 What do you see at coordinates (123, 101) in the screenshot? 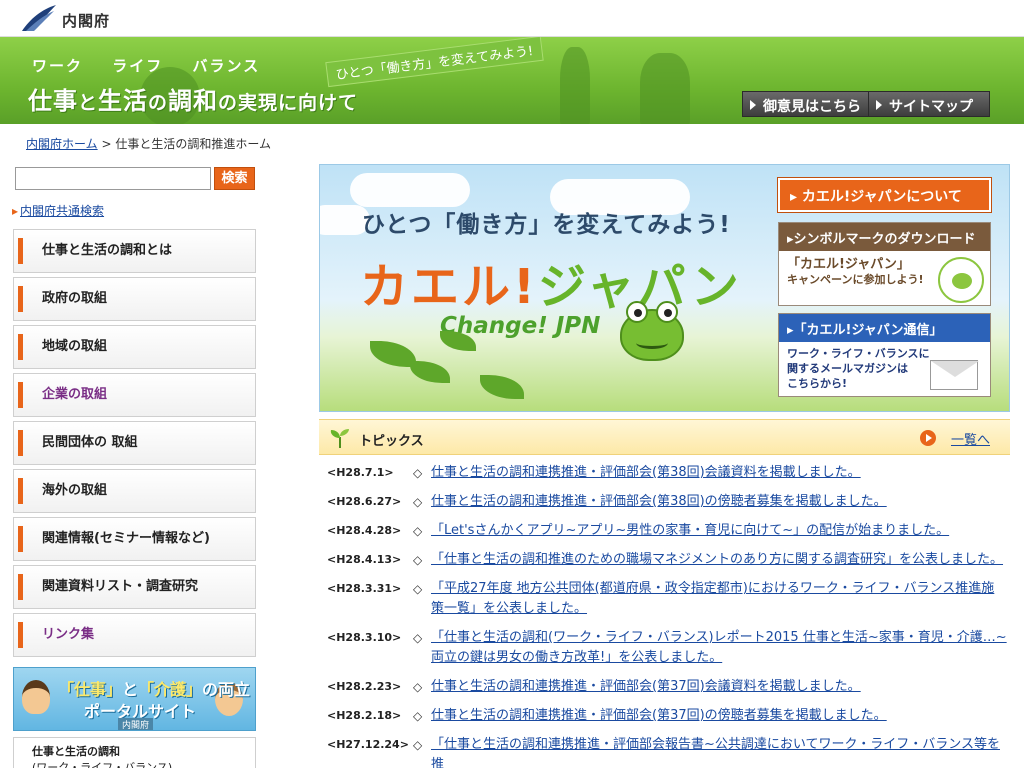
I see `banner-title-part: 生活` at bounding box center [123, 101].